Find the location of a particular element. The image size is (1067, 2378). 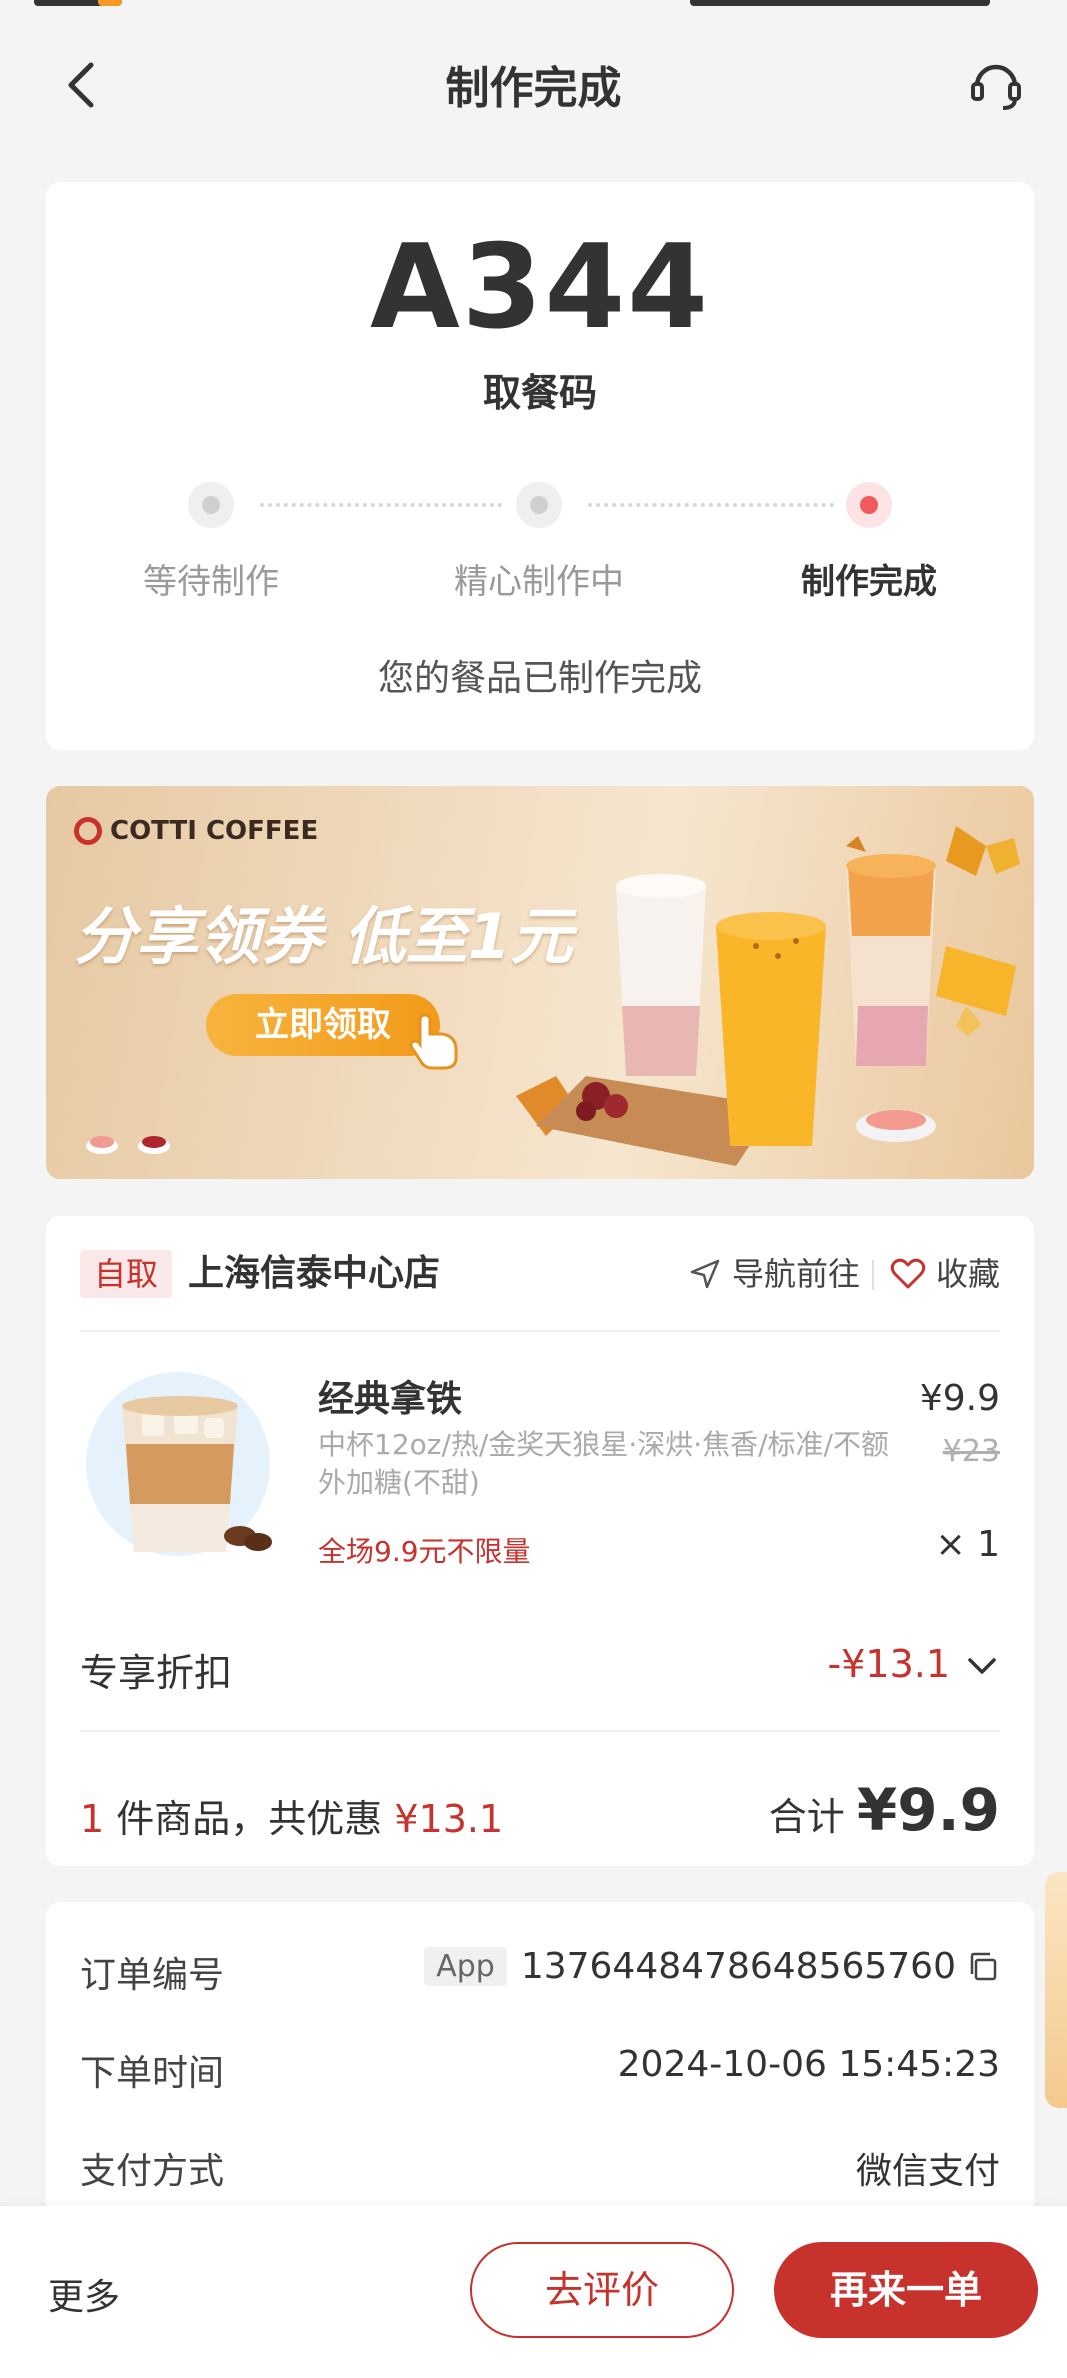

order-number: 1376448478648565760 is located at coordinates (738, 1966).